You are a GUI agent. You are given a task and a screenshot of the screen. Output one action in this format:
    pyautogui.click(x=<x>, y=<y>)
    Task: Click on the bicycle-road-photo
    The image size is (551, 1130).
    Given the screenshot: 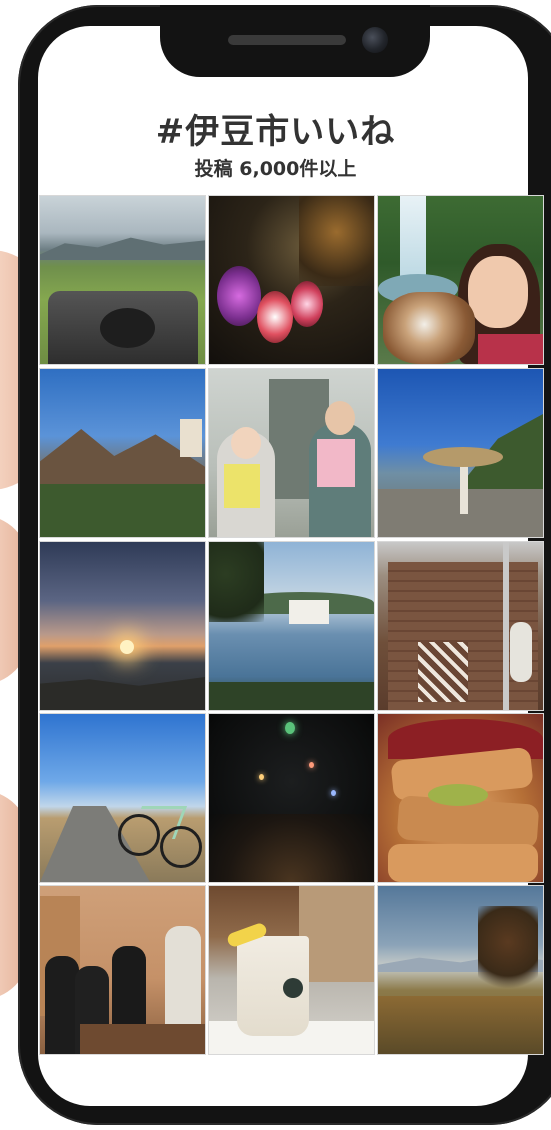 What is the action you would take?
    pyautogui.click(x=122, y=798)
    